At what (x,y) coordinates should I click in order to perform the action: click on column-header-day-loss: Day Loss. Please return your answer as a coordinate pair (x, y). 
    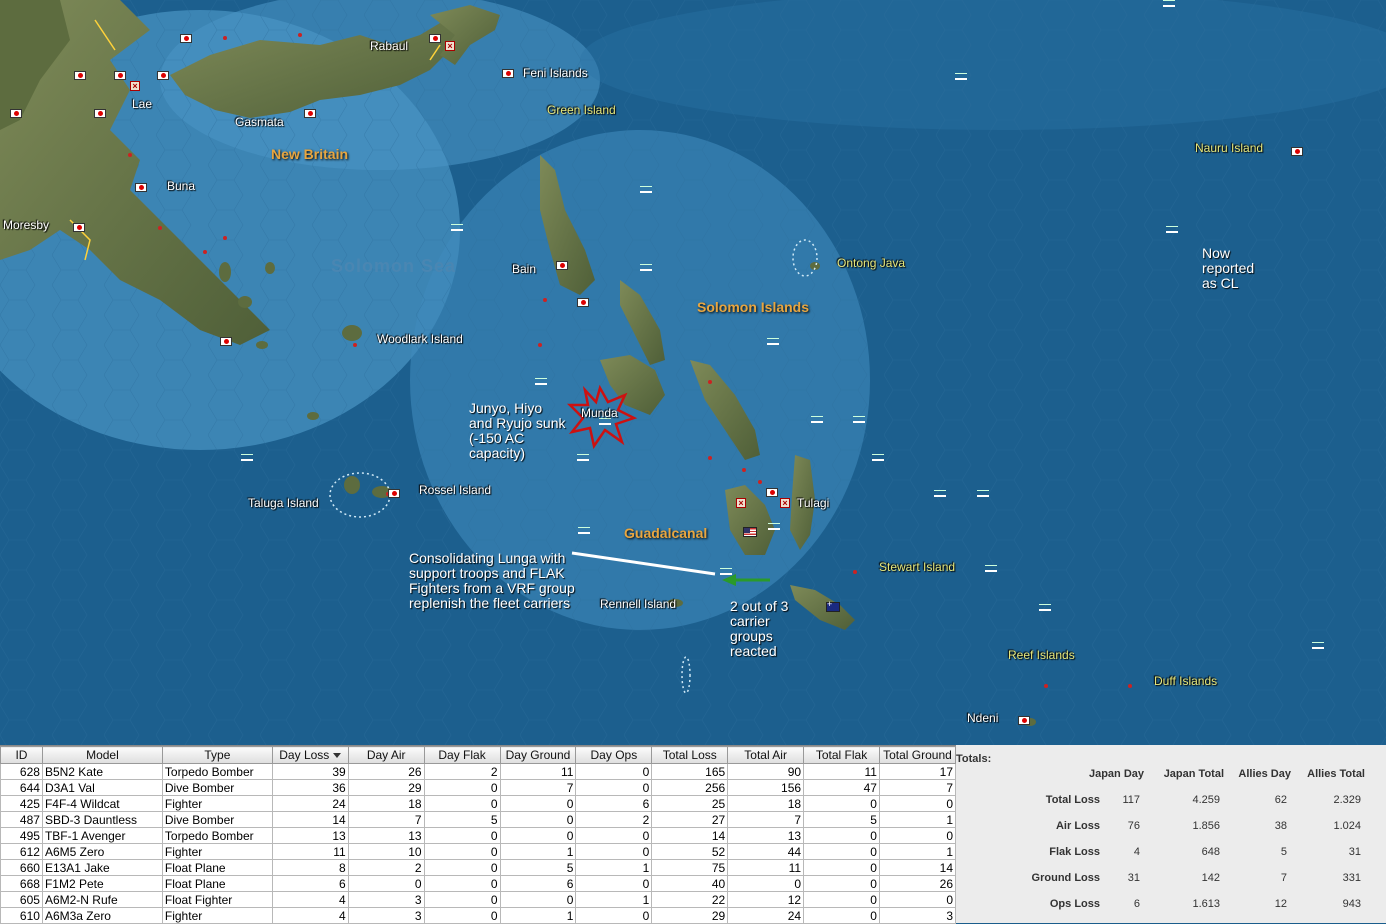
    Looking at the image, I should click on (310, 755).